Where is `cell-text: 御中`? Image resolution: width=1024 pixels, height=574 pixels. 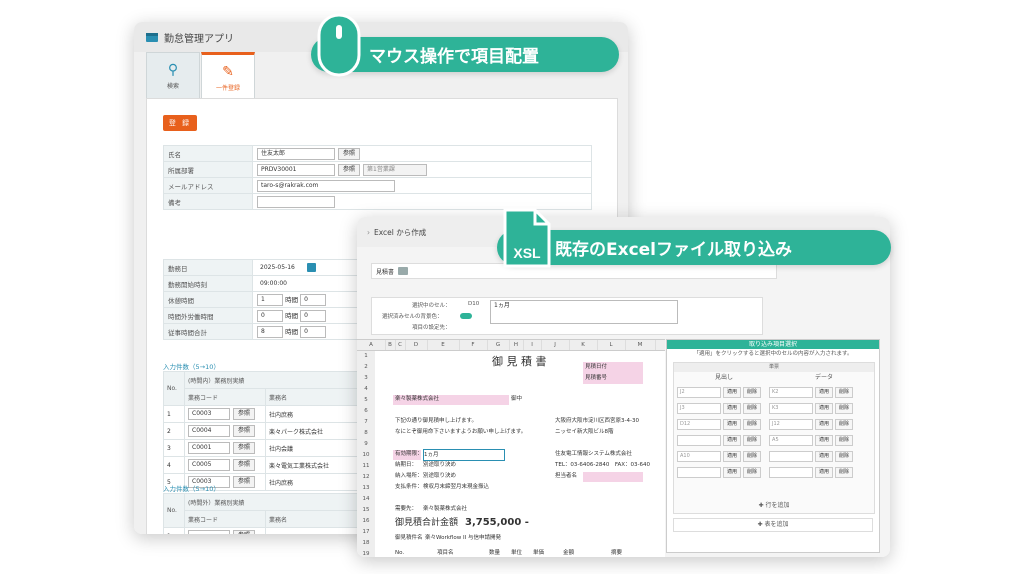
cell-text: 御中 is located at coordinates (517, 399).